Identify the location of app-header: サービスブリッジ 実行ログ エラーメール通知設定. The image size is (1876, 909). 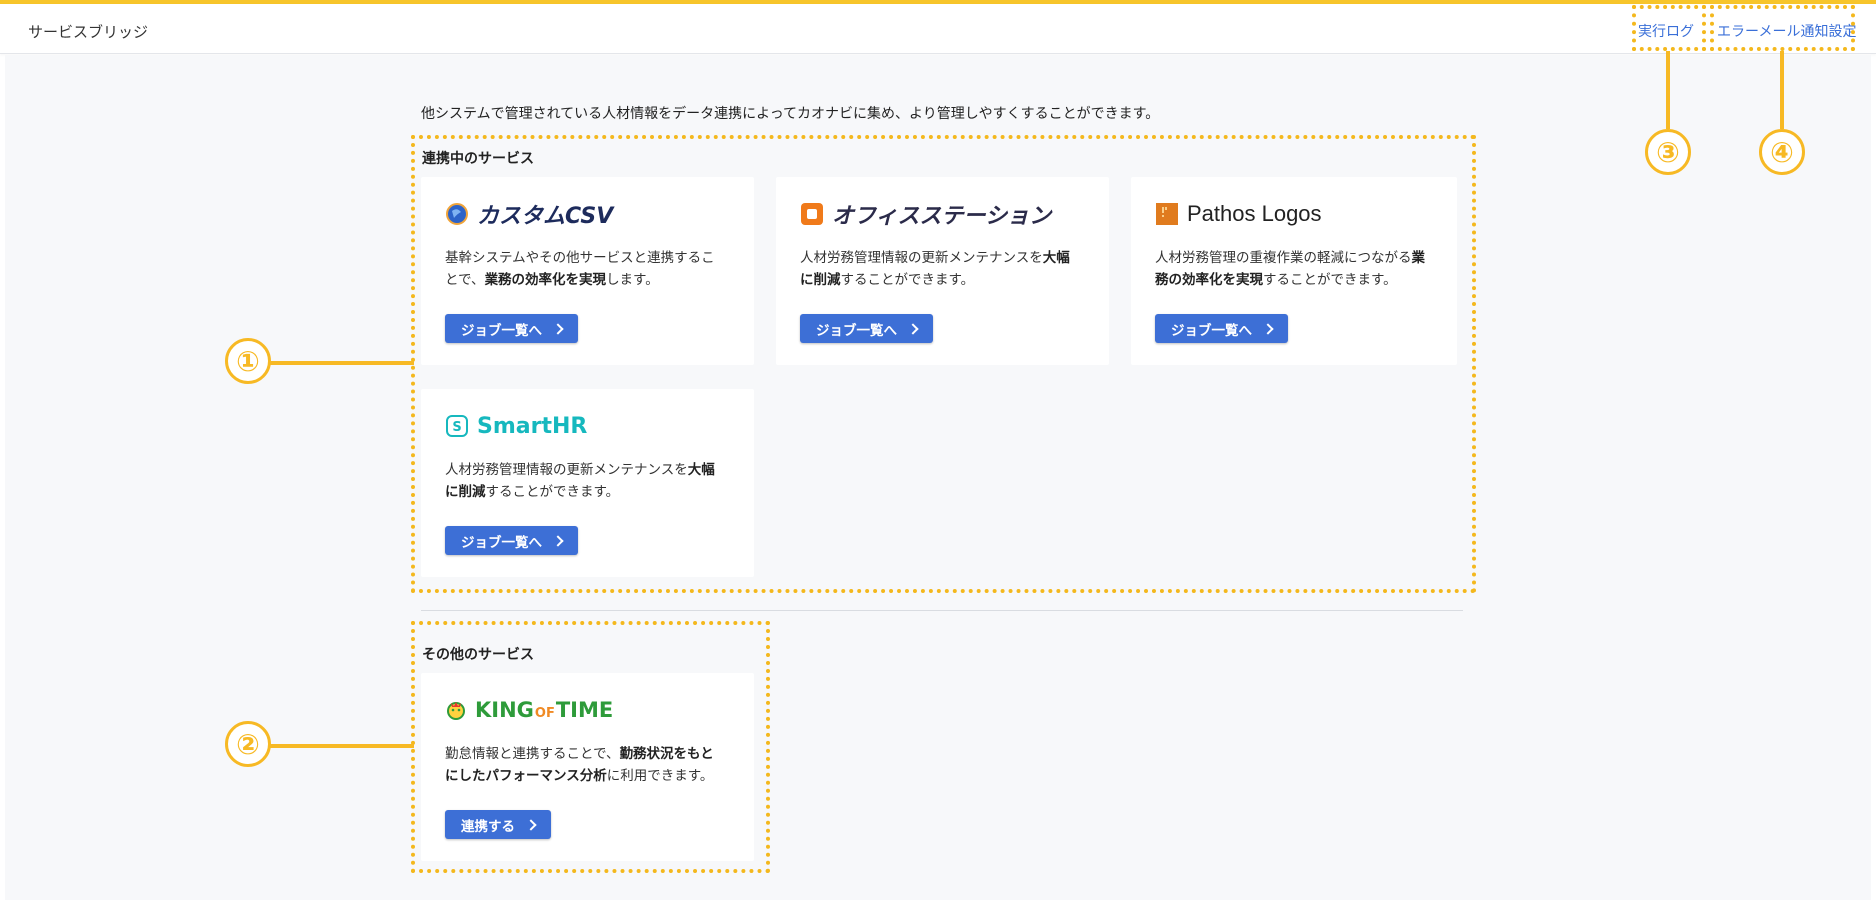
(938, 29).